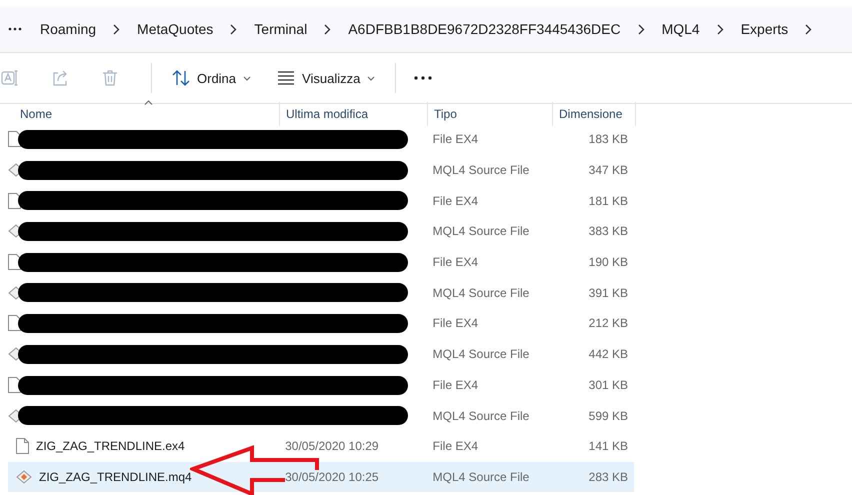 This screenshot has width=852, height=495. What do you see at coordinates (608, 477) in the screenshot?
I see `file-size: 283 KB` at bounding box center [608, 477].